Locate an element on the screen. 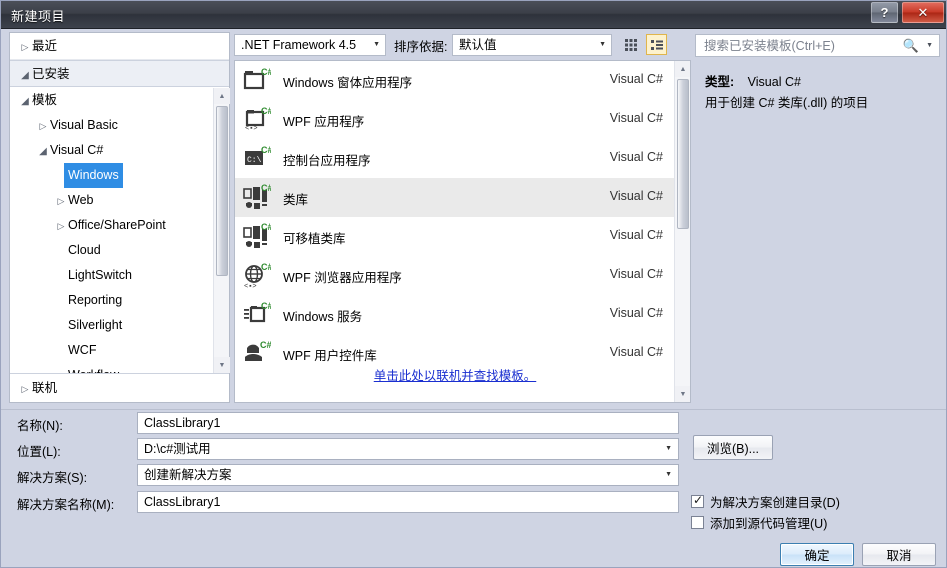 The image size is (947, 568). close-button: ✕ is located at coordinates (923, 12).